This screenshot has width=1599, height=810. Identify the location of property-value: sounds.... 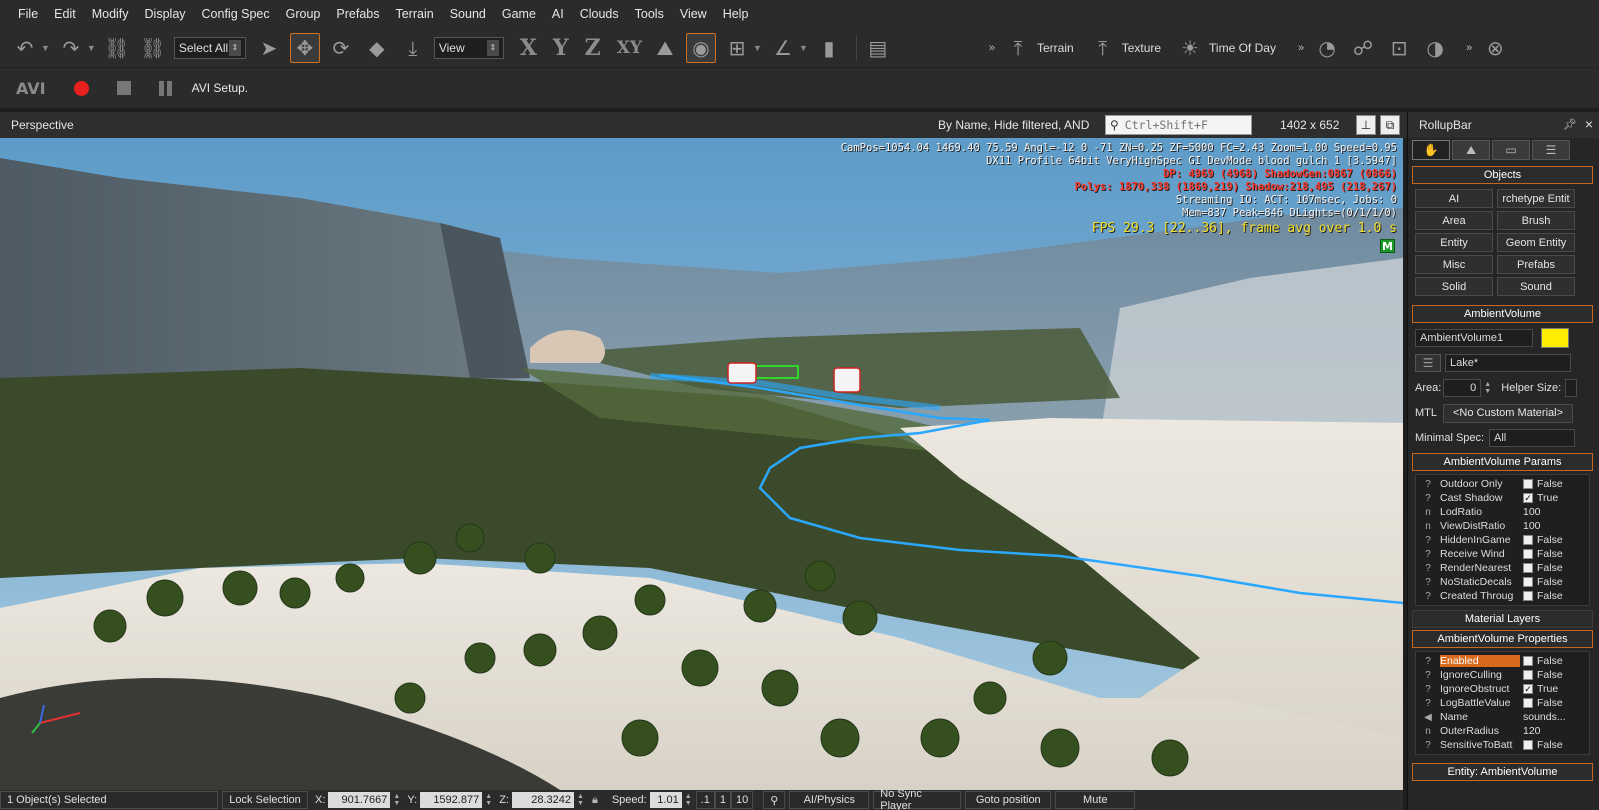
(1544, 717).